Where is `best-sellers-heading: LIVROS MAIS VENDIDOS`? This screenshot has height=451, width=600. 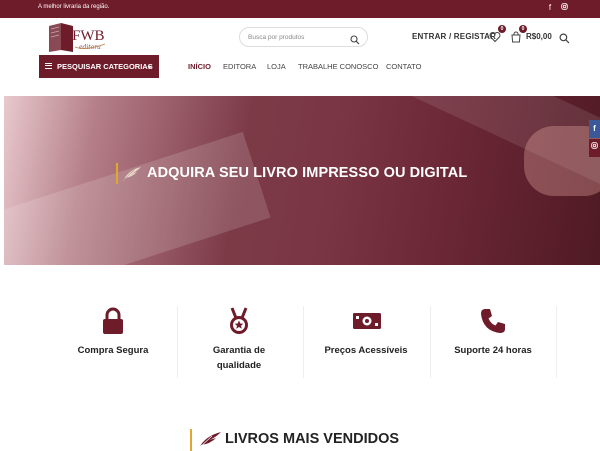 best-sellers-heading: LIVROS MAIS VENDIDOS is located at coordinates (320, 440).